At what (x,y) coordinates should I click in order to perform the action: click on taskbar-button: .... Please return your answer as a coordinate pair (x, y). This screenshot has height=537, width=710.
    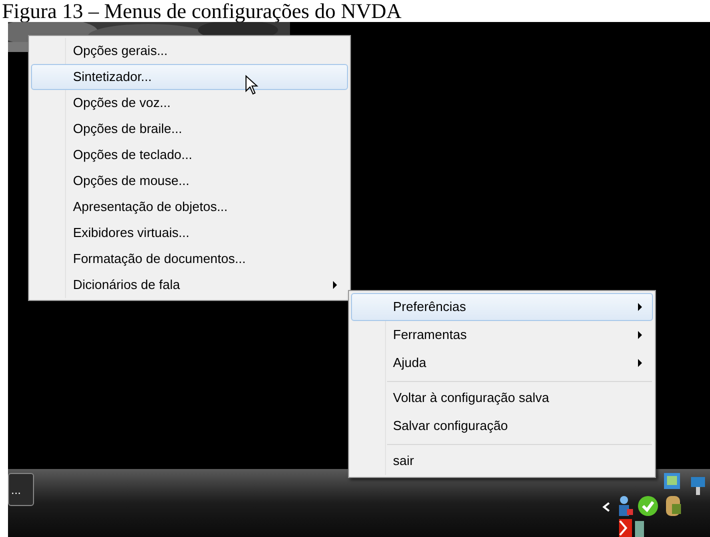
    Looking at the image, I should click on (21, 489).